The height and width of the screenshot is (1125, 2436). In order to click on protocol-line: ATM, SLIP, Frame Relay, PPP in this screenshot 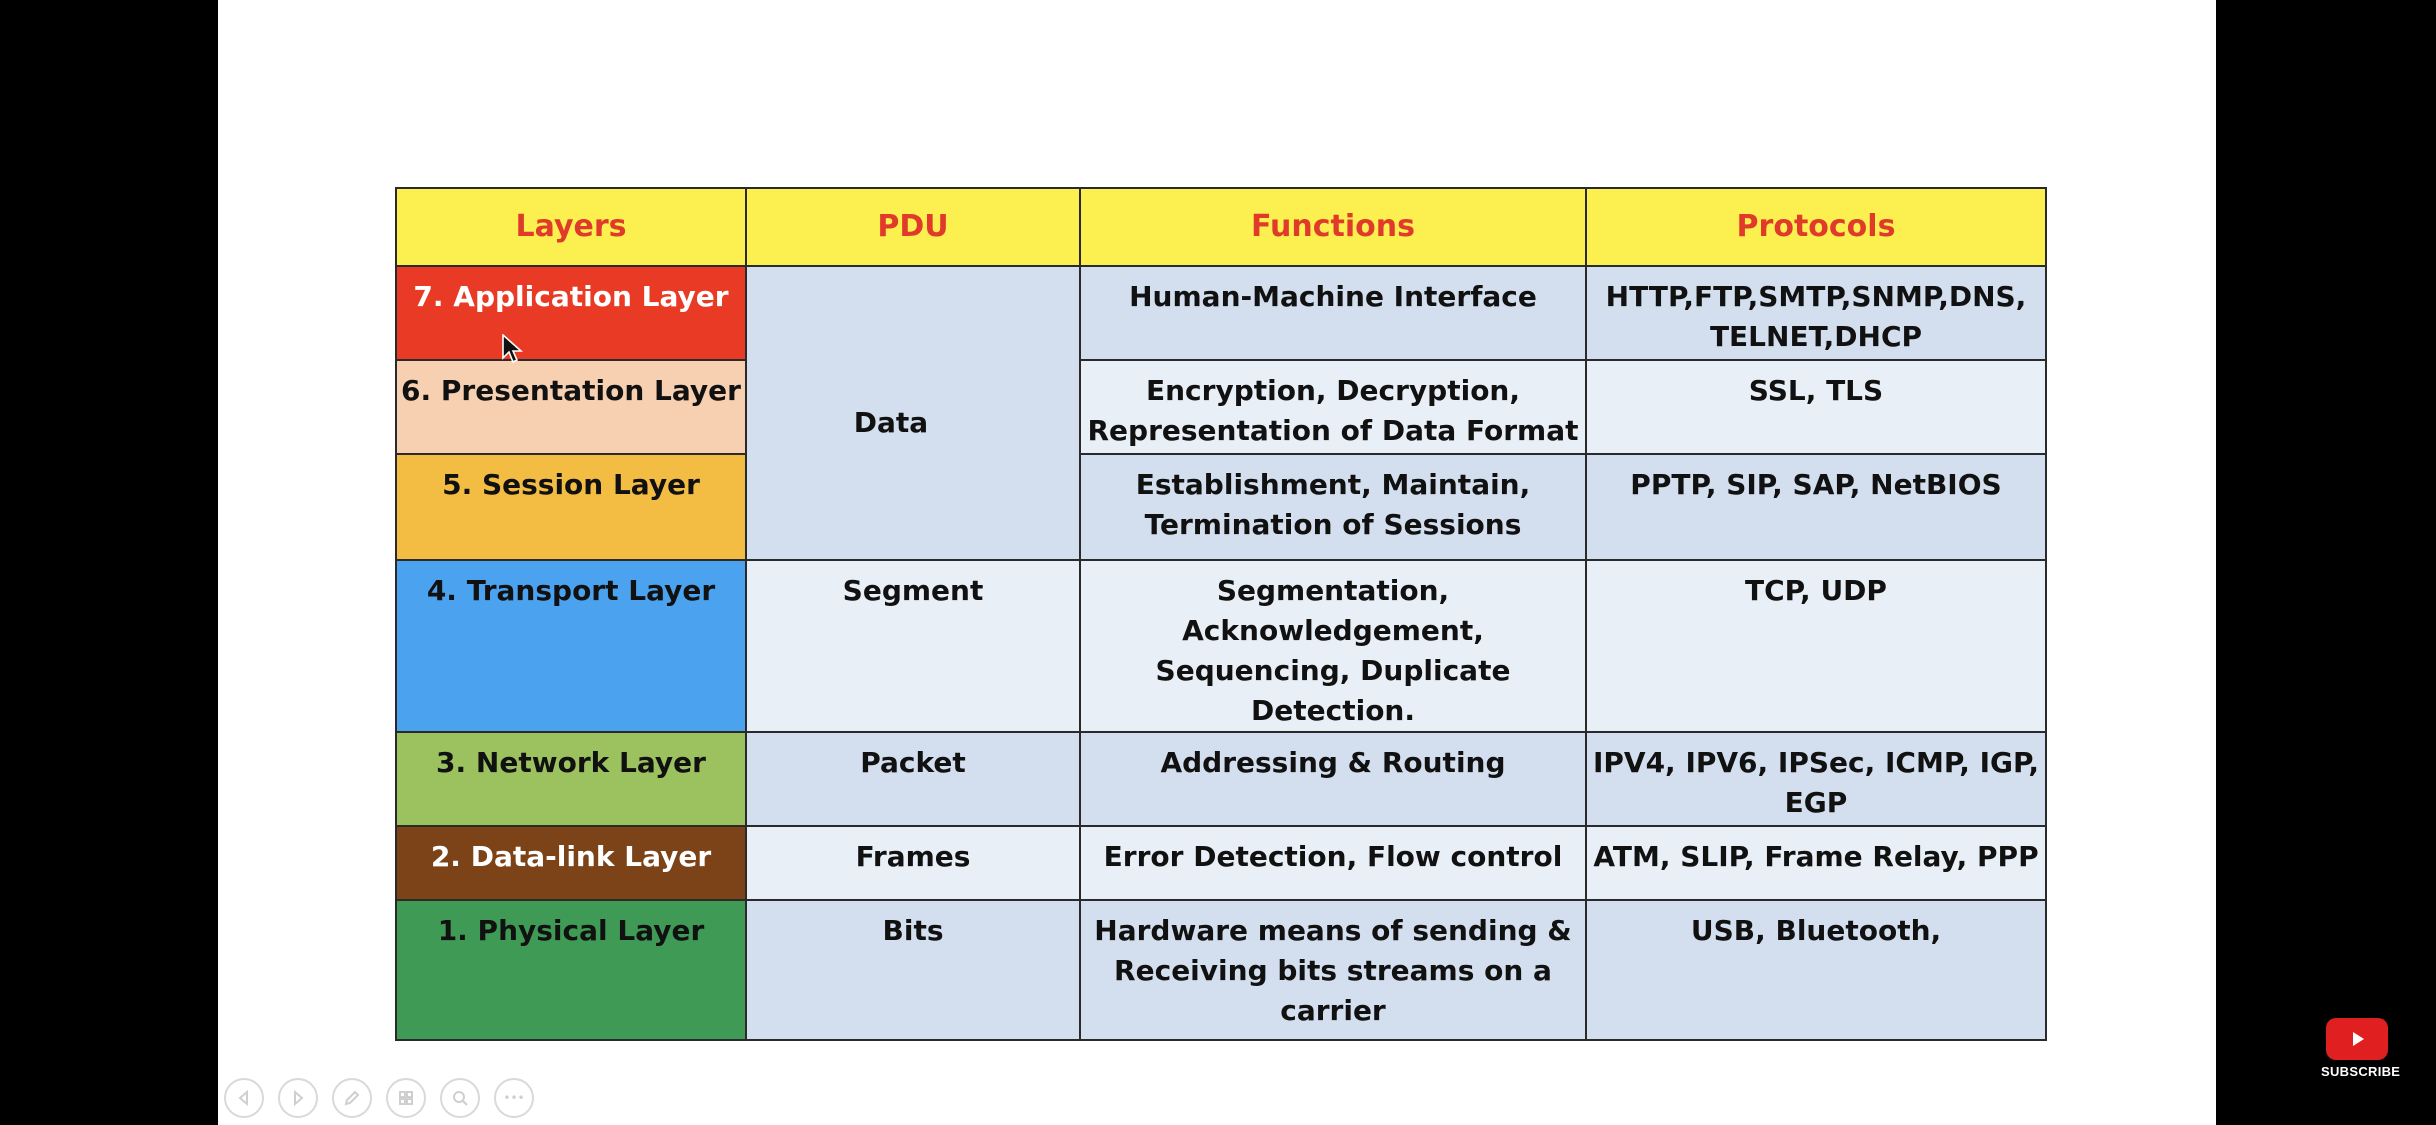, I will do `click(1816, 856)`.